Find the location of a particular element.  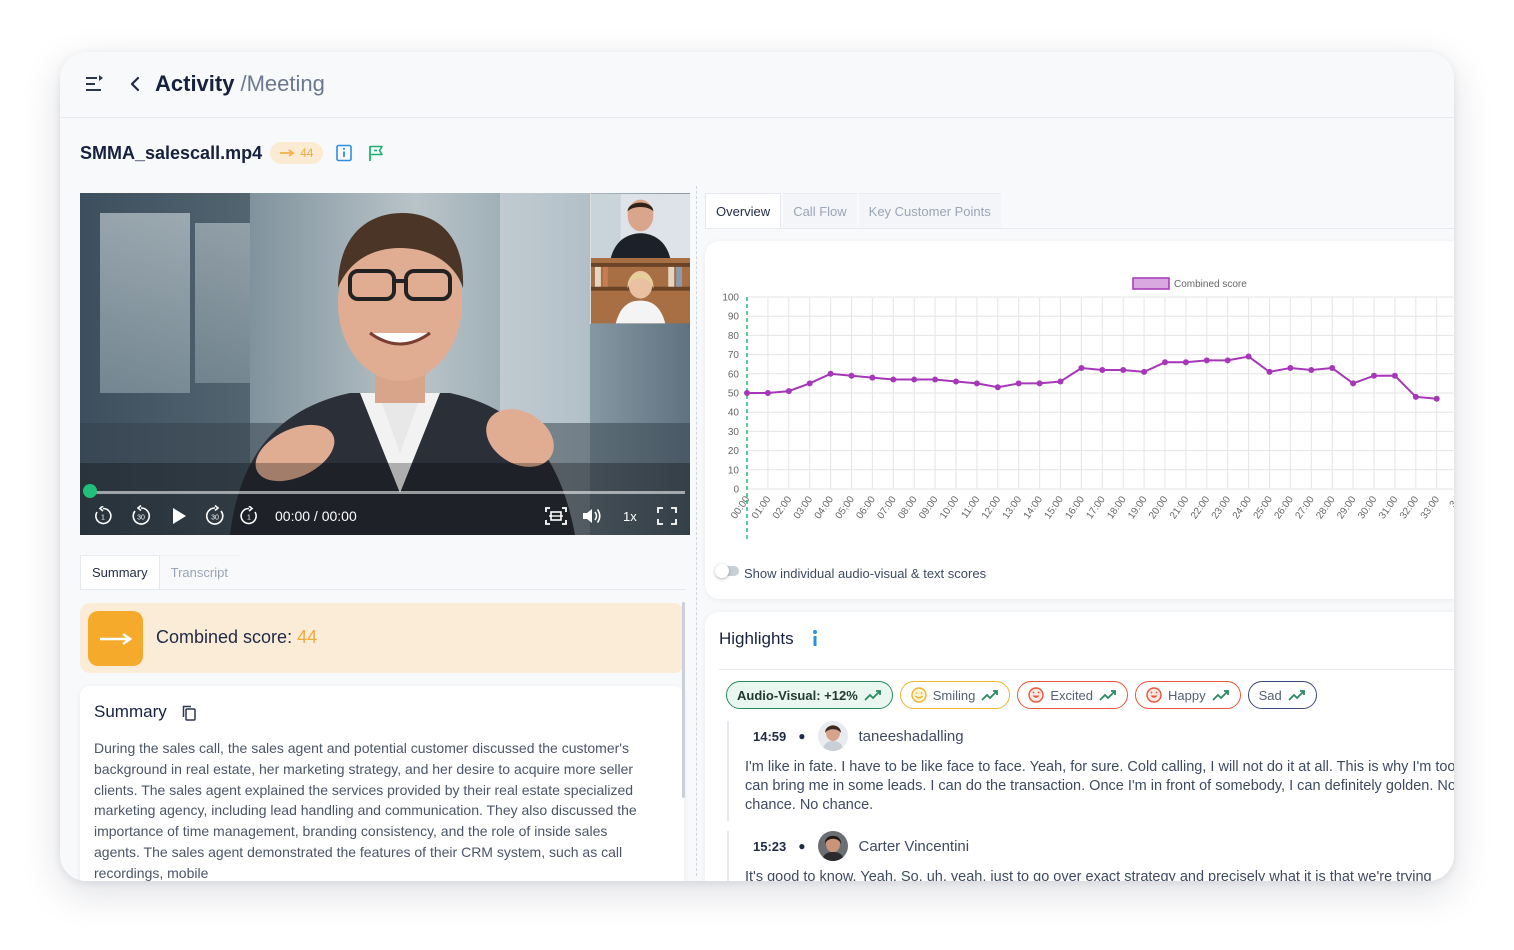

forward-30-icon: 30 is located at coordinates (215, 516).